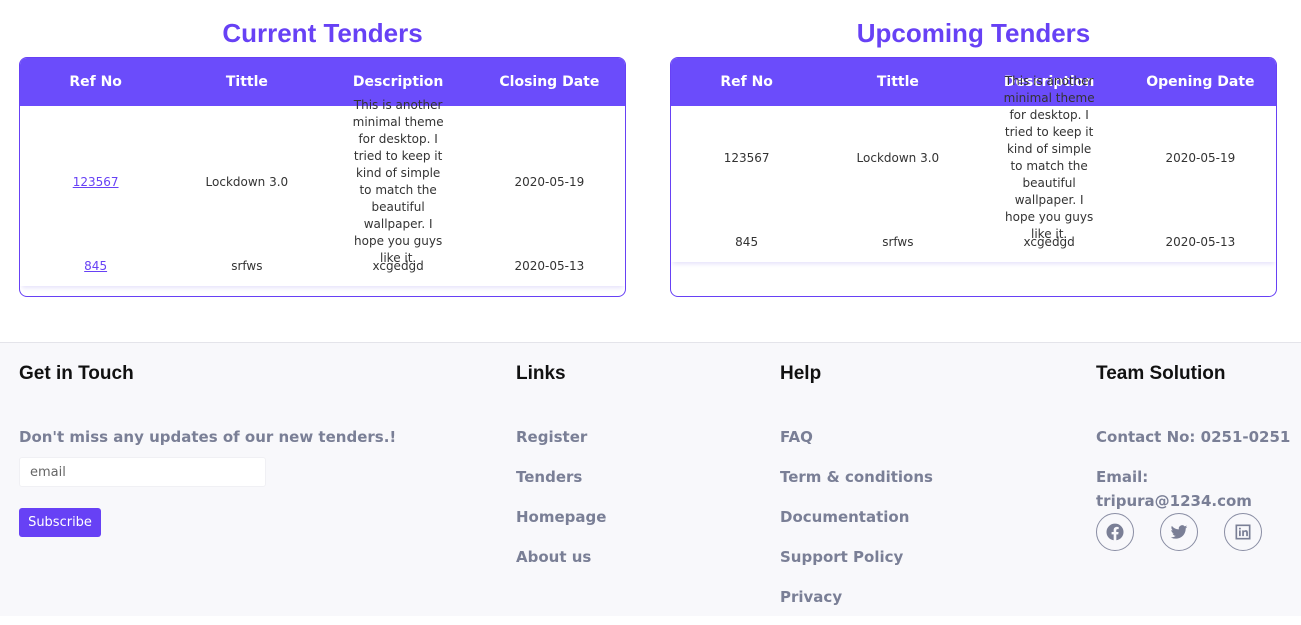  I want to click on footer-link-support-policy: Support Policy, so click(856, 565).